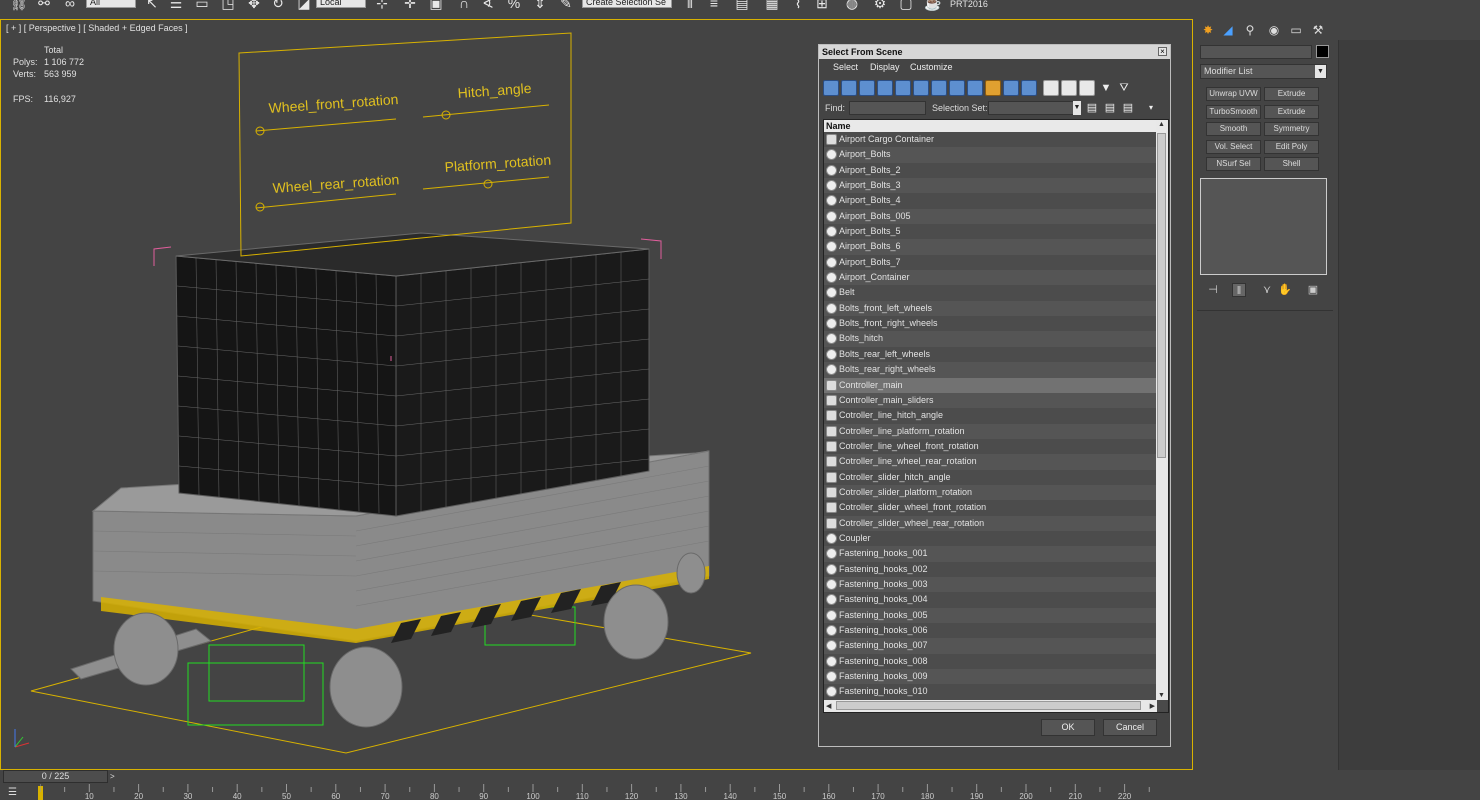 This screenshot has height=800, width=1480. Describe the element at coordinates (1263, 226) in the screenshot. I see `modifier-stack` at that location.